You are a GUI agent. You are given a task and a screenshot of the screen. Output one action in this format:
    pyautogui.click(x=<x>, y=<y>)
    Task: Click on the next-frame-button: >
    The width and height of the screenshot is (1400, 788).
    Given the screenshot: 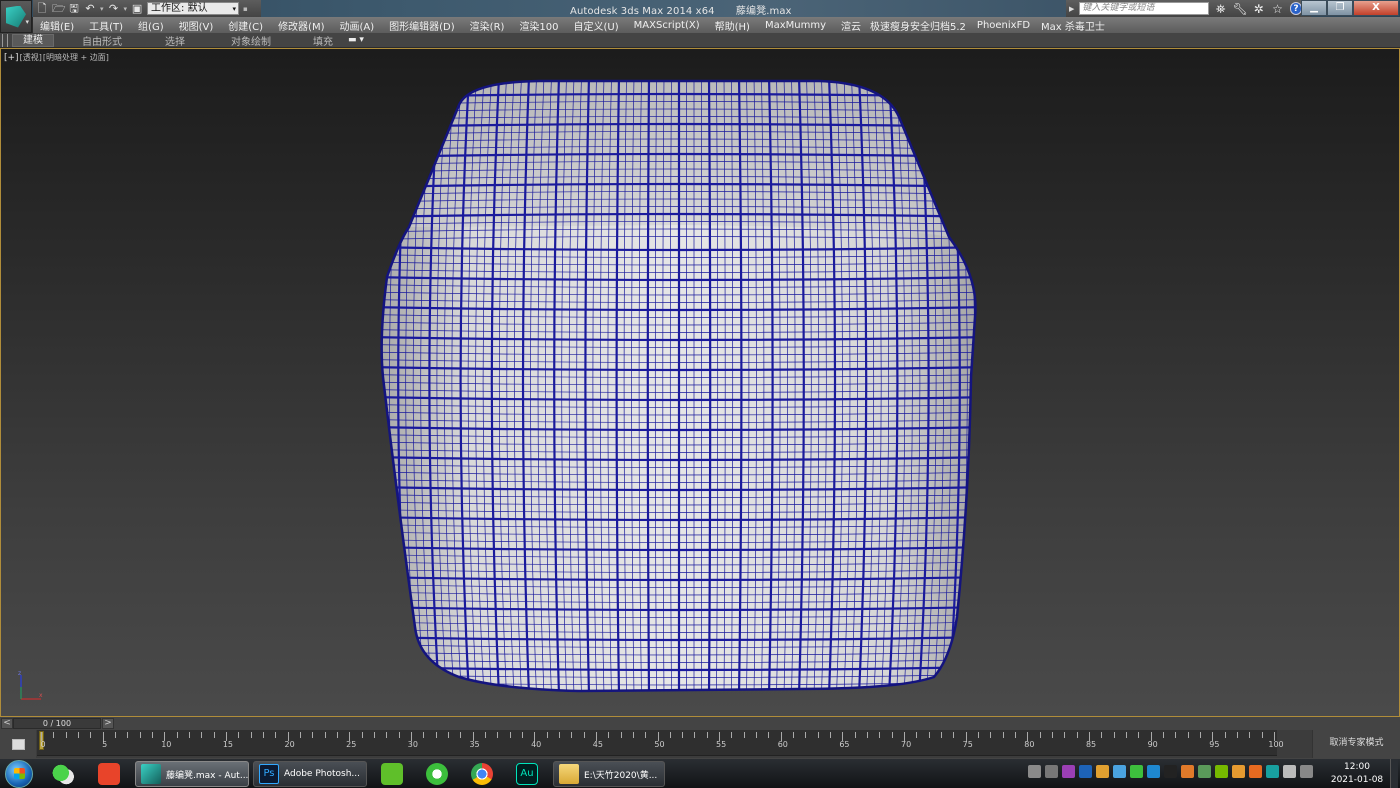 What is the action you would take?
    pyautogui.click(x=108, y=723)
    